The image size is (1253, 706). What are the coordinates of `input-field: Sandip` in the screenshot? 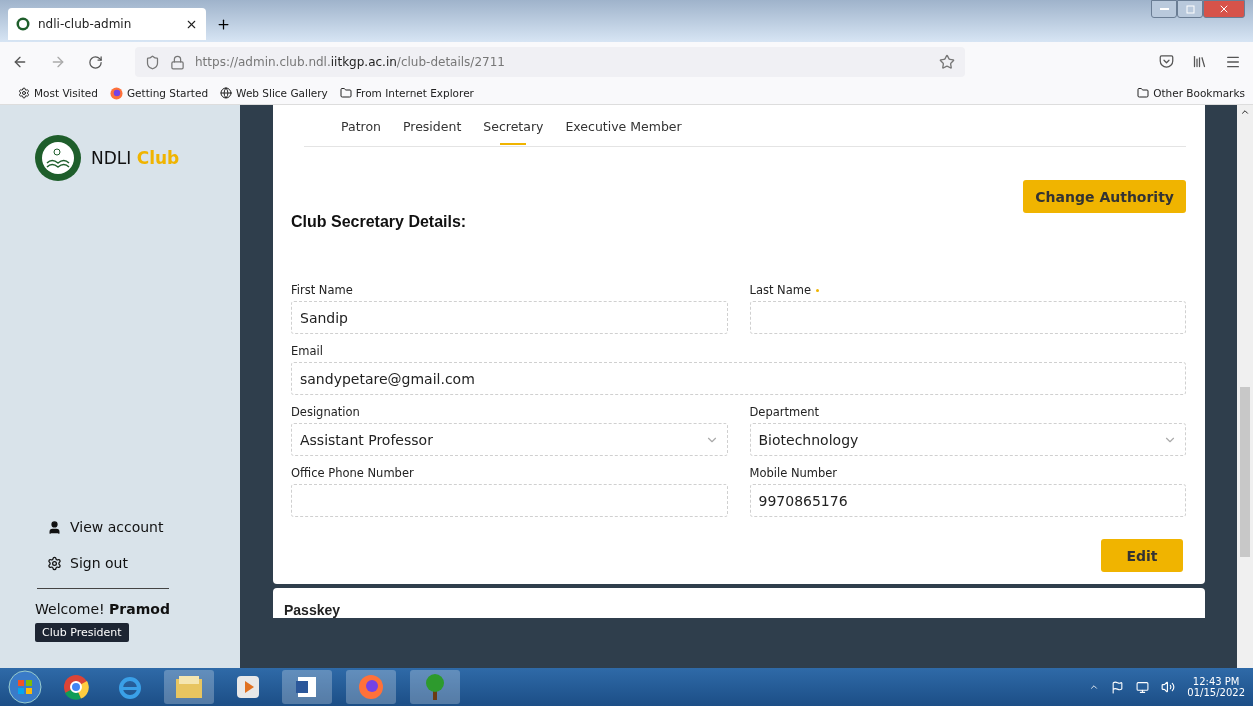 It's located at (509, 317).